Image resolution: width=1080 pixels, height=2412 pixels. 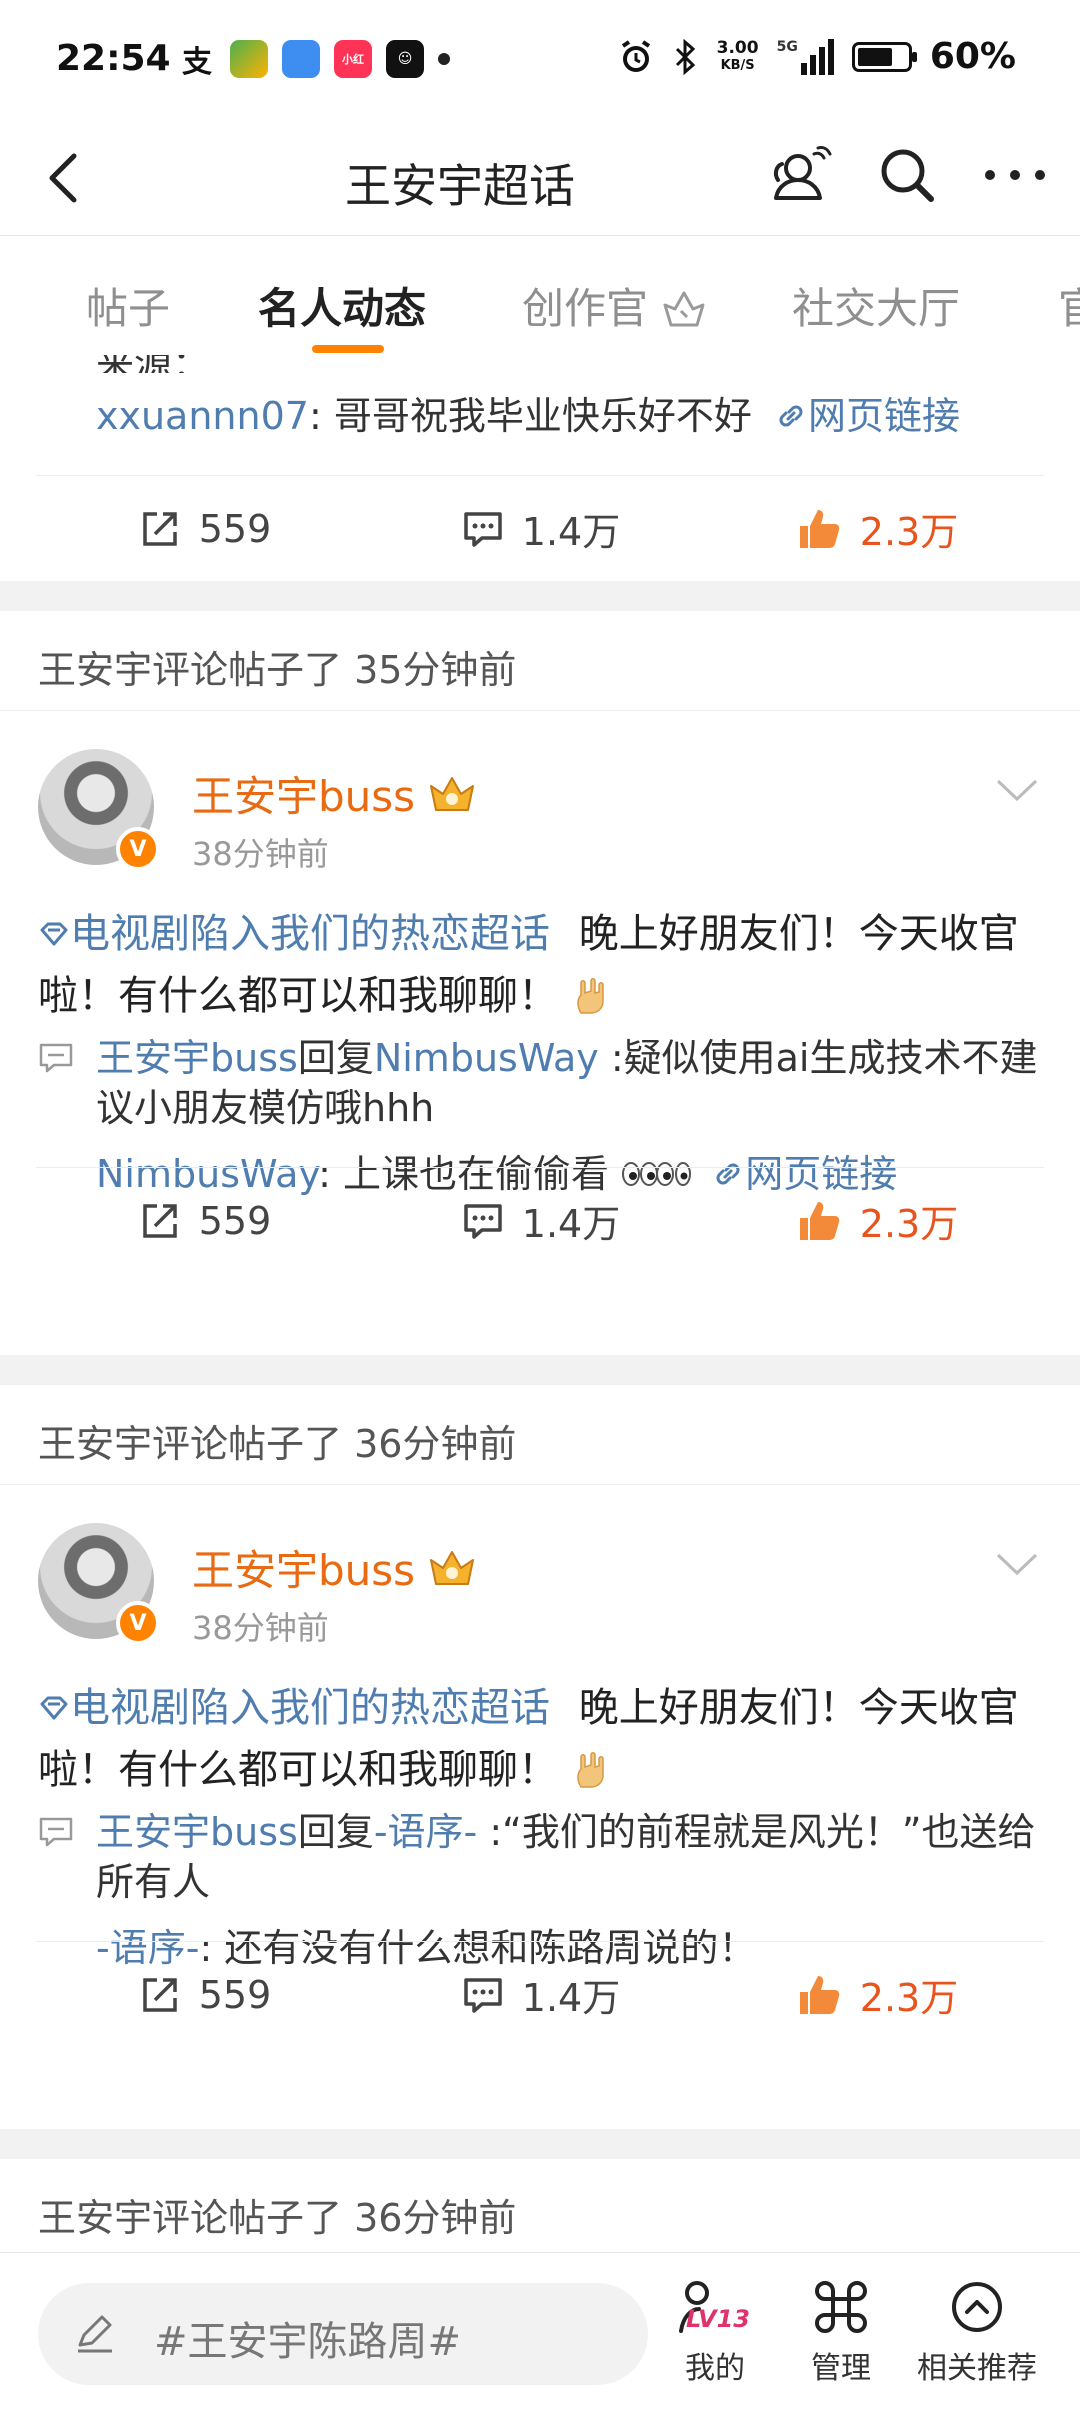 I want to click on network-speed: 3.00 KB/S, so click(x=737, y=55).